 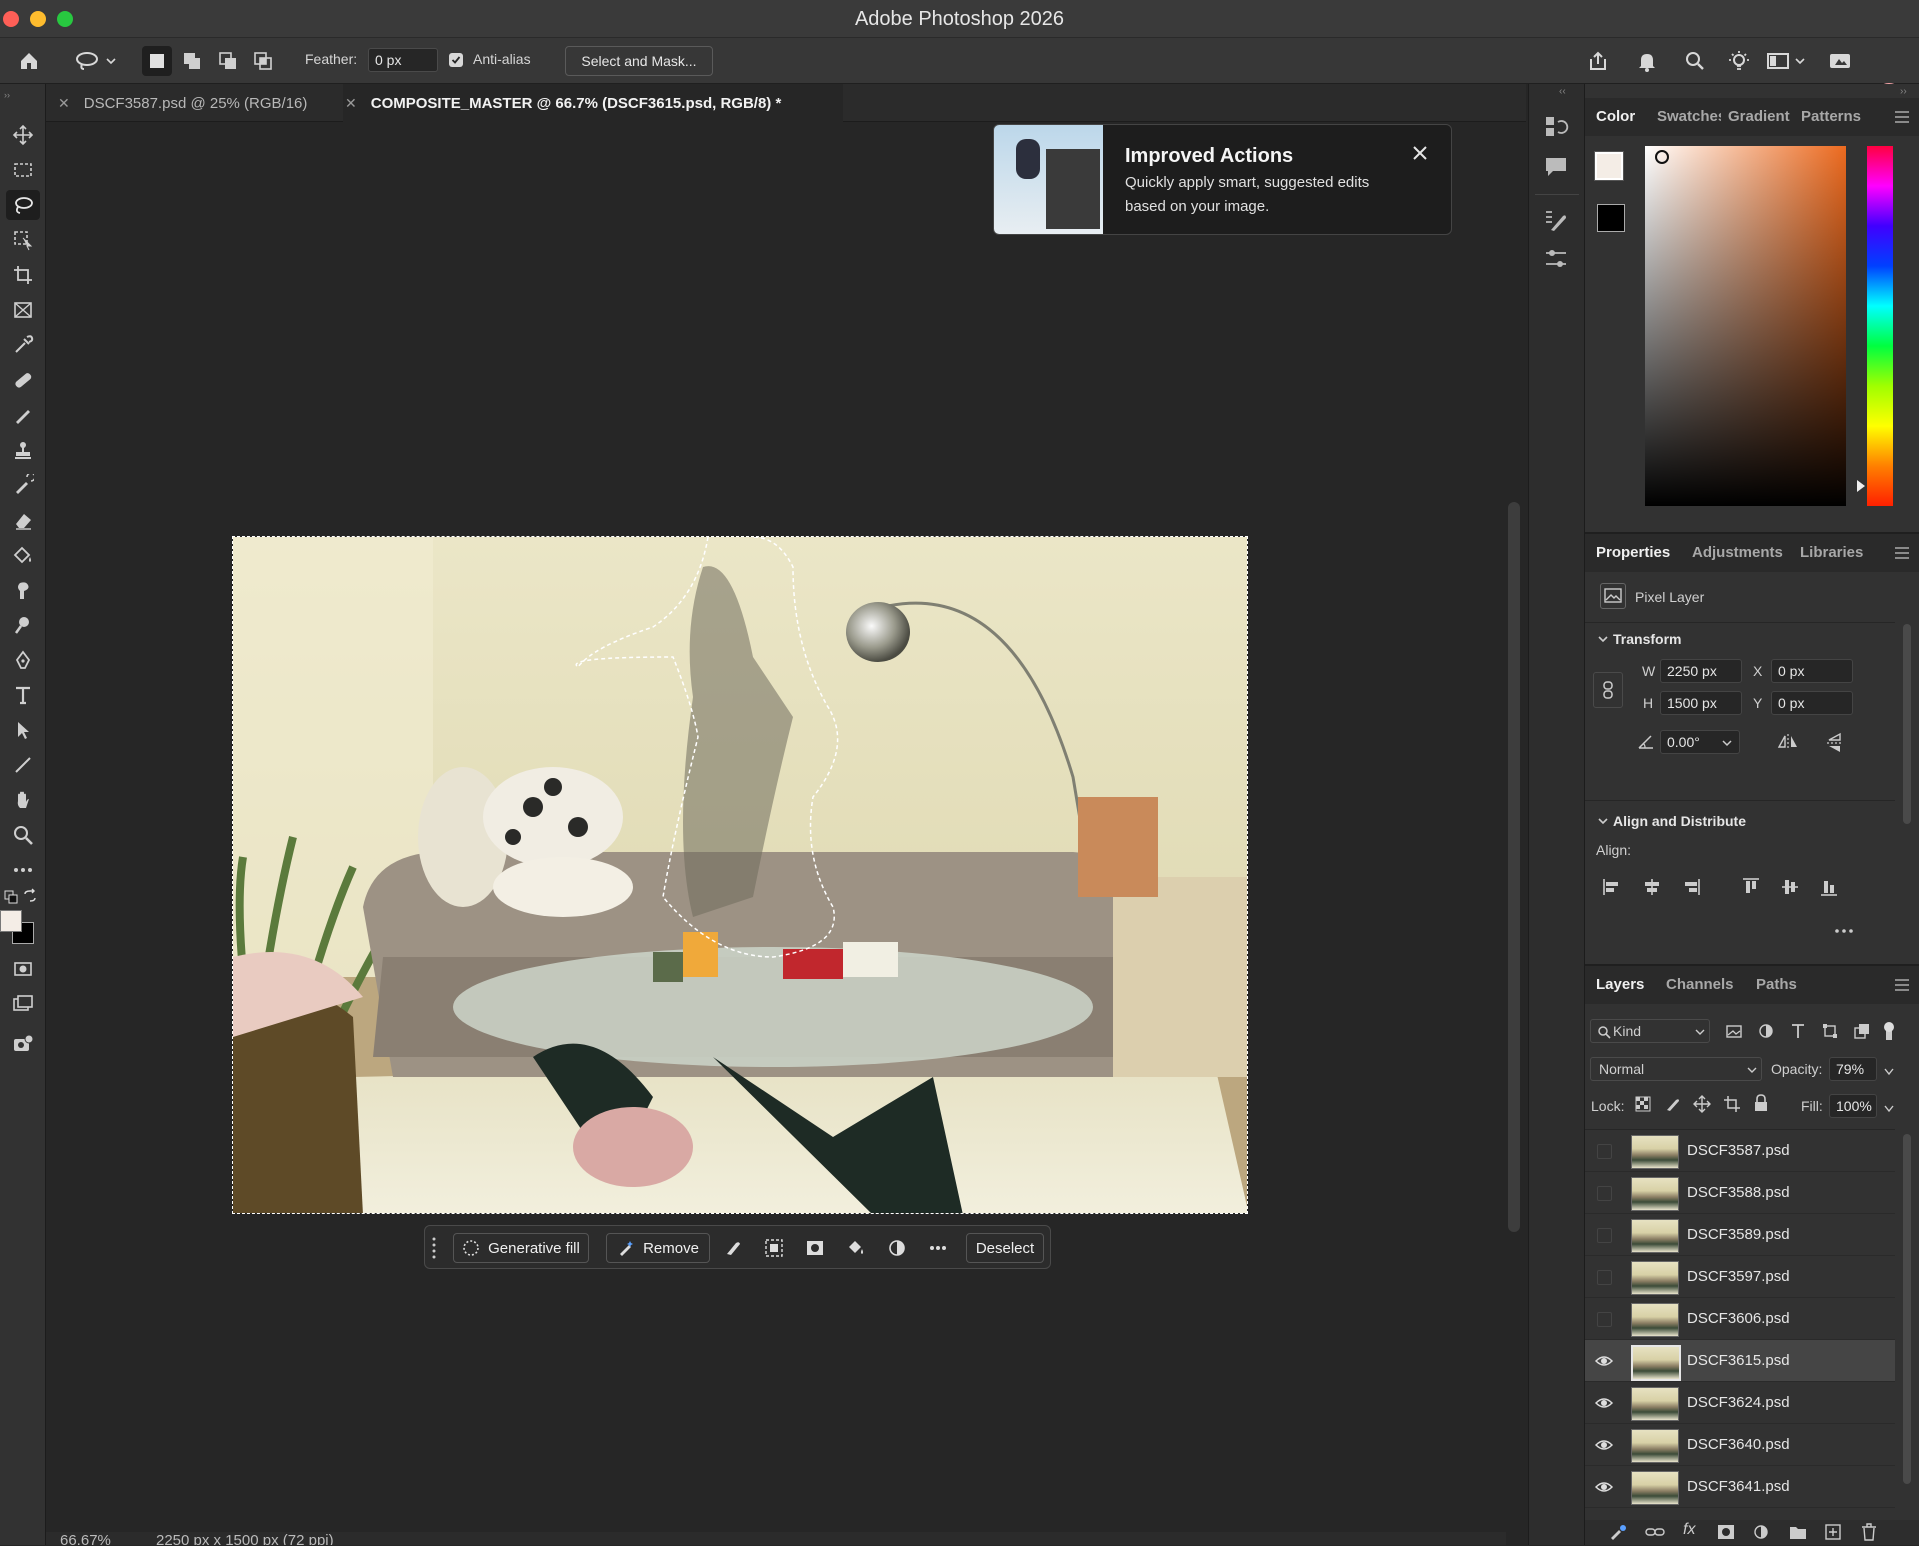 I want to click on zoom-tool-icon, so click(x=23, y=835).